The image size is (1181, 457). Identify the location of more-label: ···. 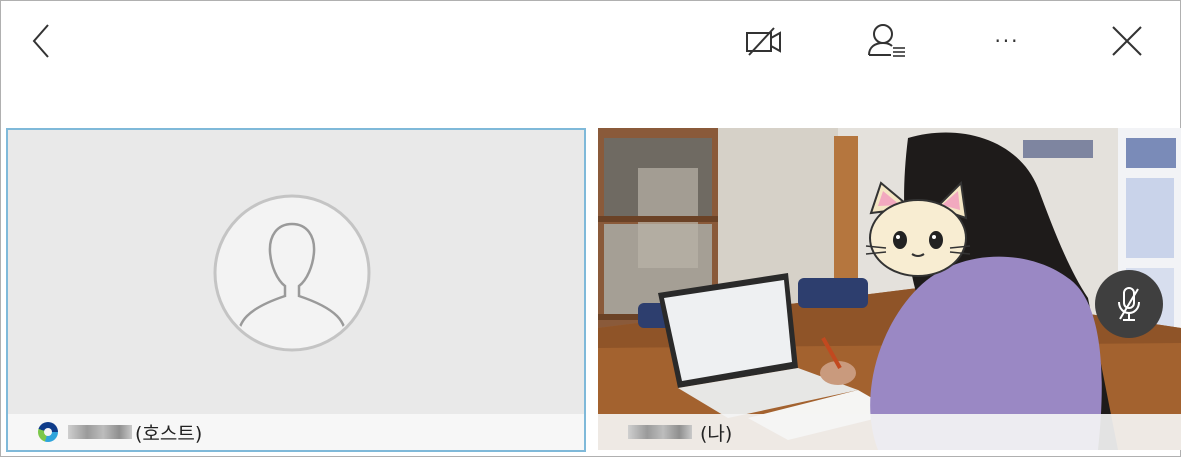
(1007, 41).